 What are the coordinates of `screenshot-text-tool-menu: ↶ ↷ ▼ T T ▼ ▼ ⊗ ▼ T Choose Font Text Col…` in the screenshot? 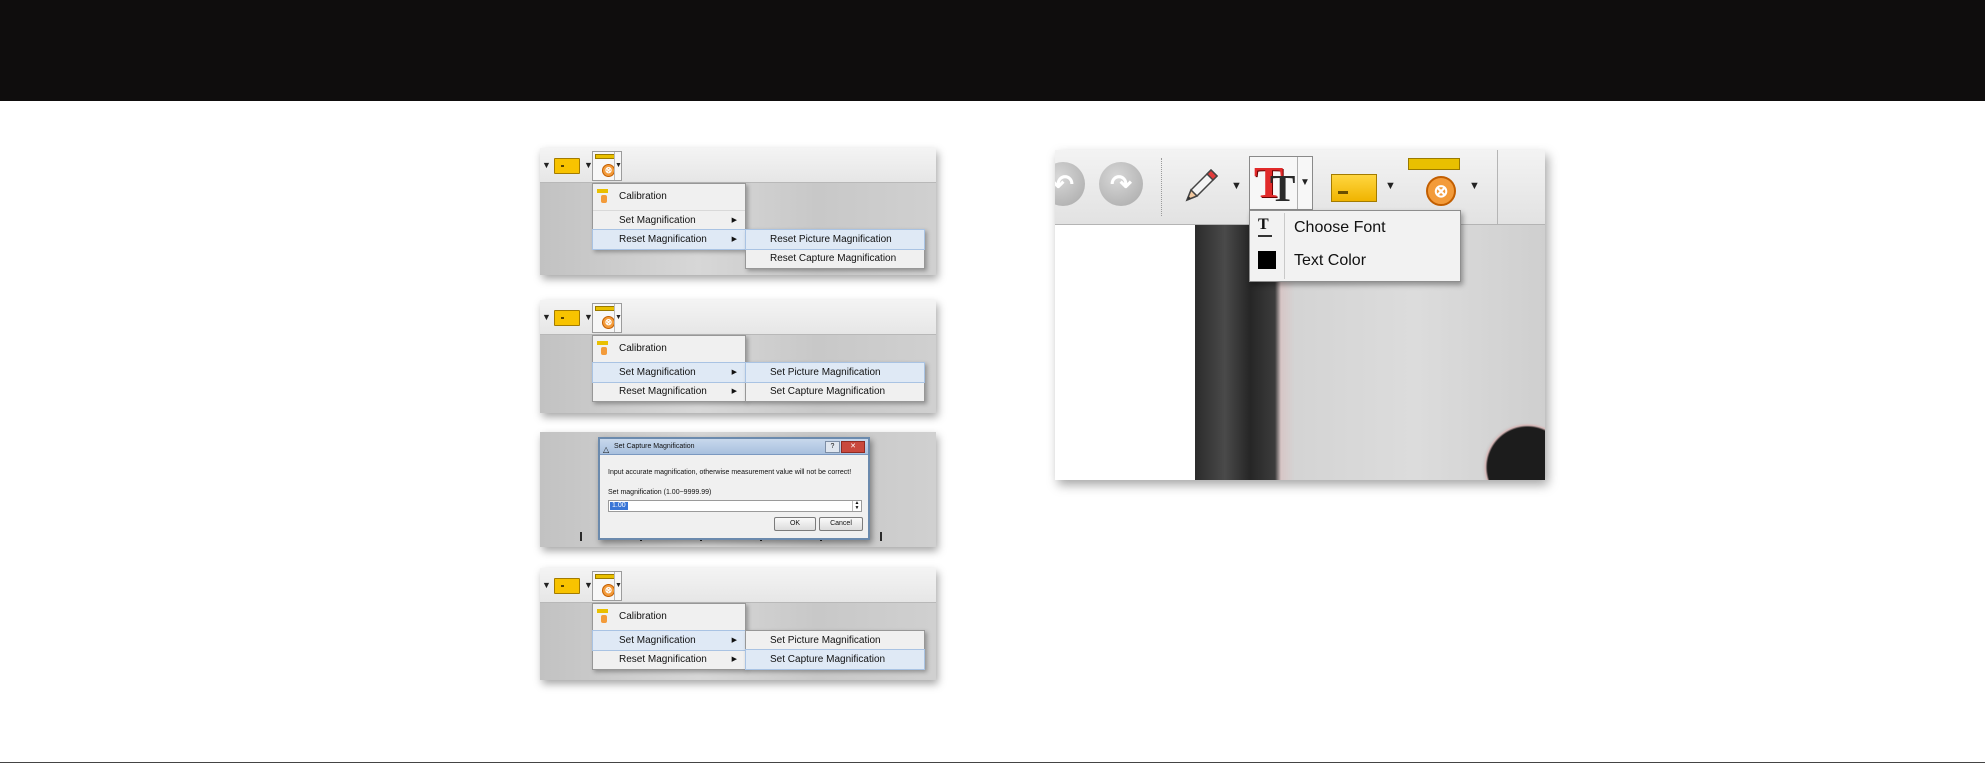 It's located at (1300, 315).